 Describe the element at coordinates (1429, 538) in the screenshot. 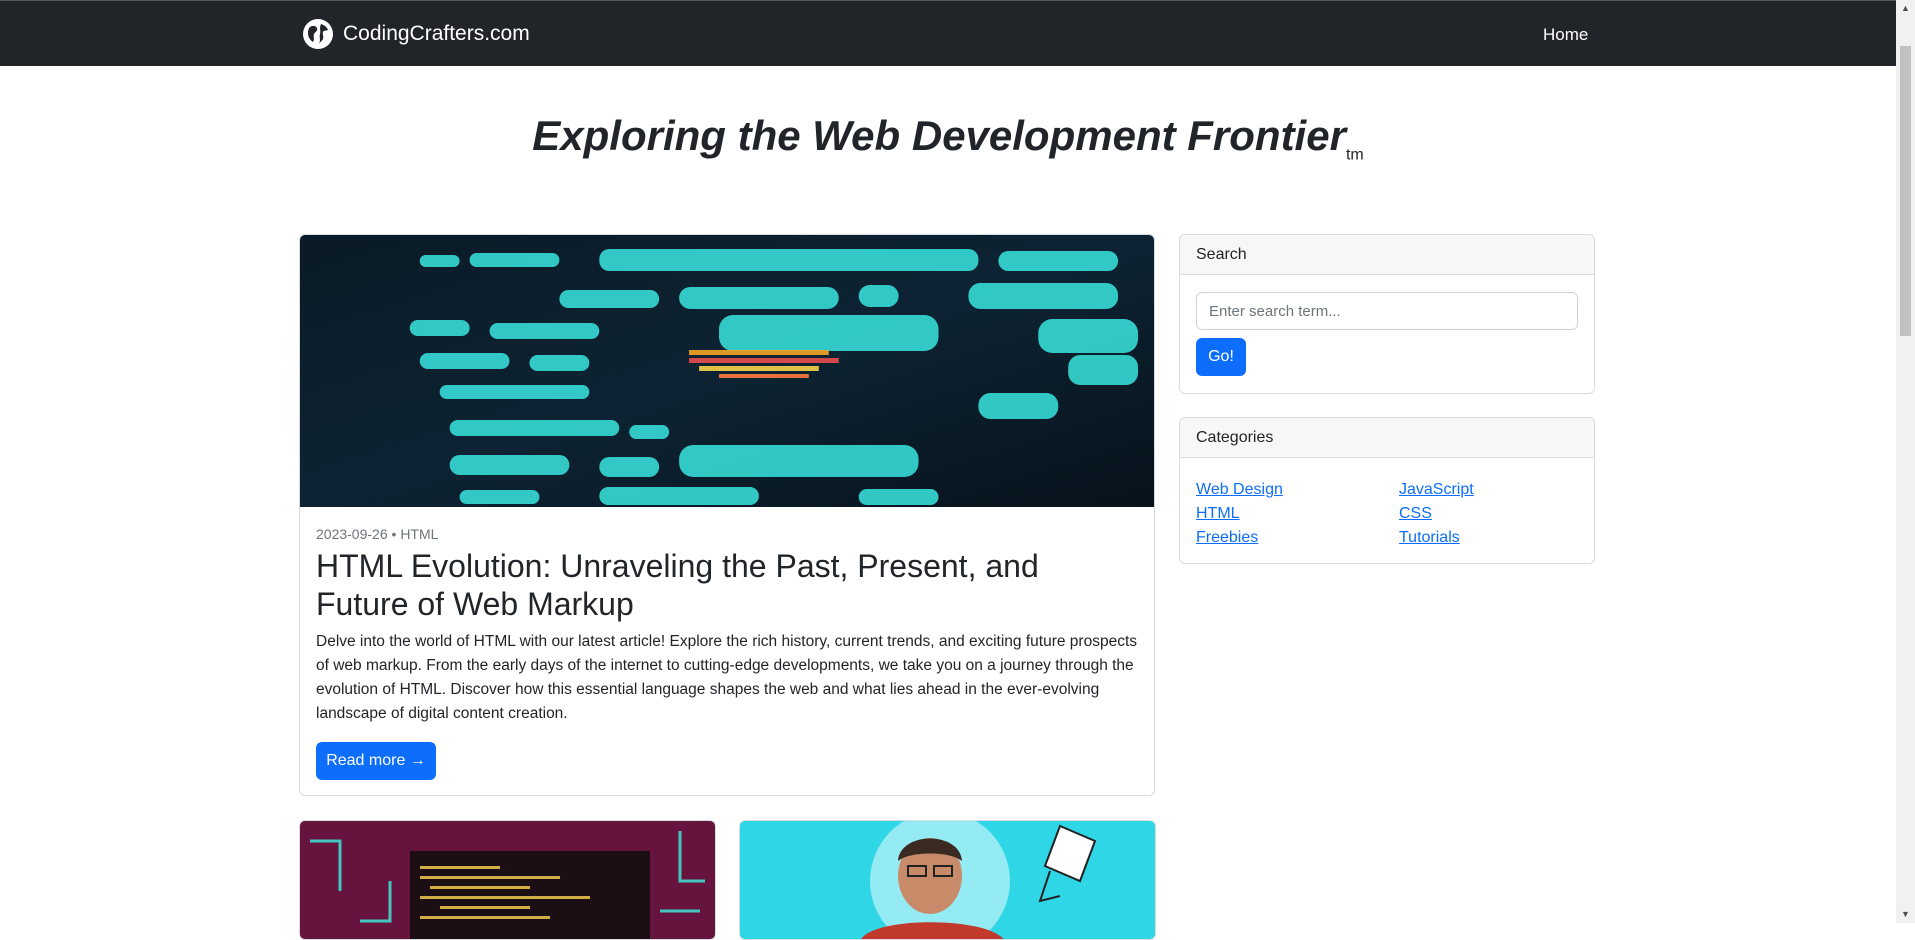

I see `category-link-tutorials: Tutorials` at that location.